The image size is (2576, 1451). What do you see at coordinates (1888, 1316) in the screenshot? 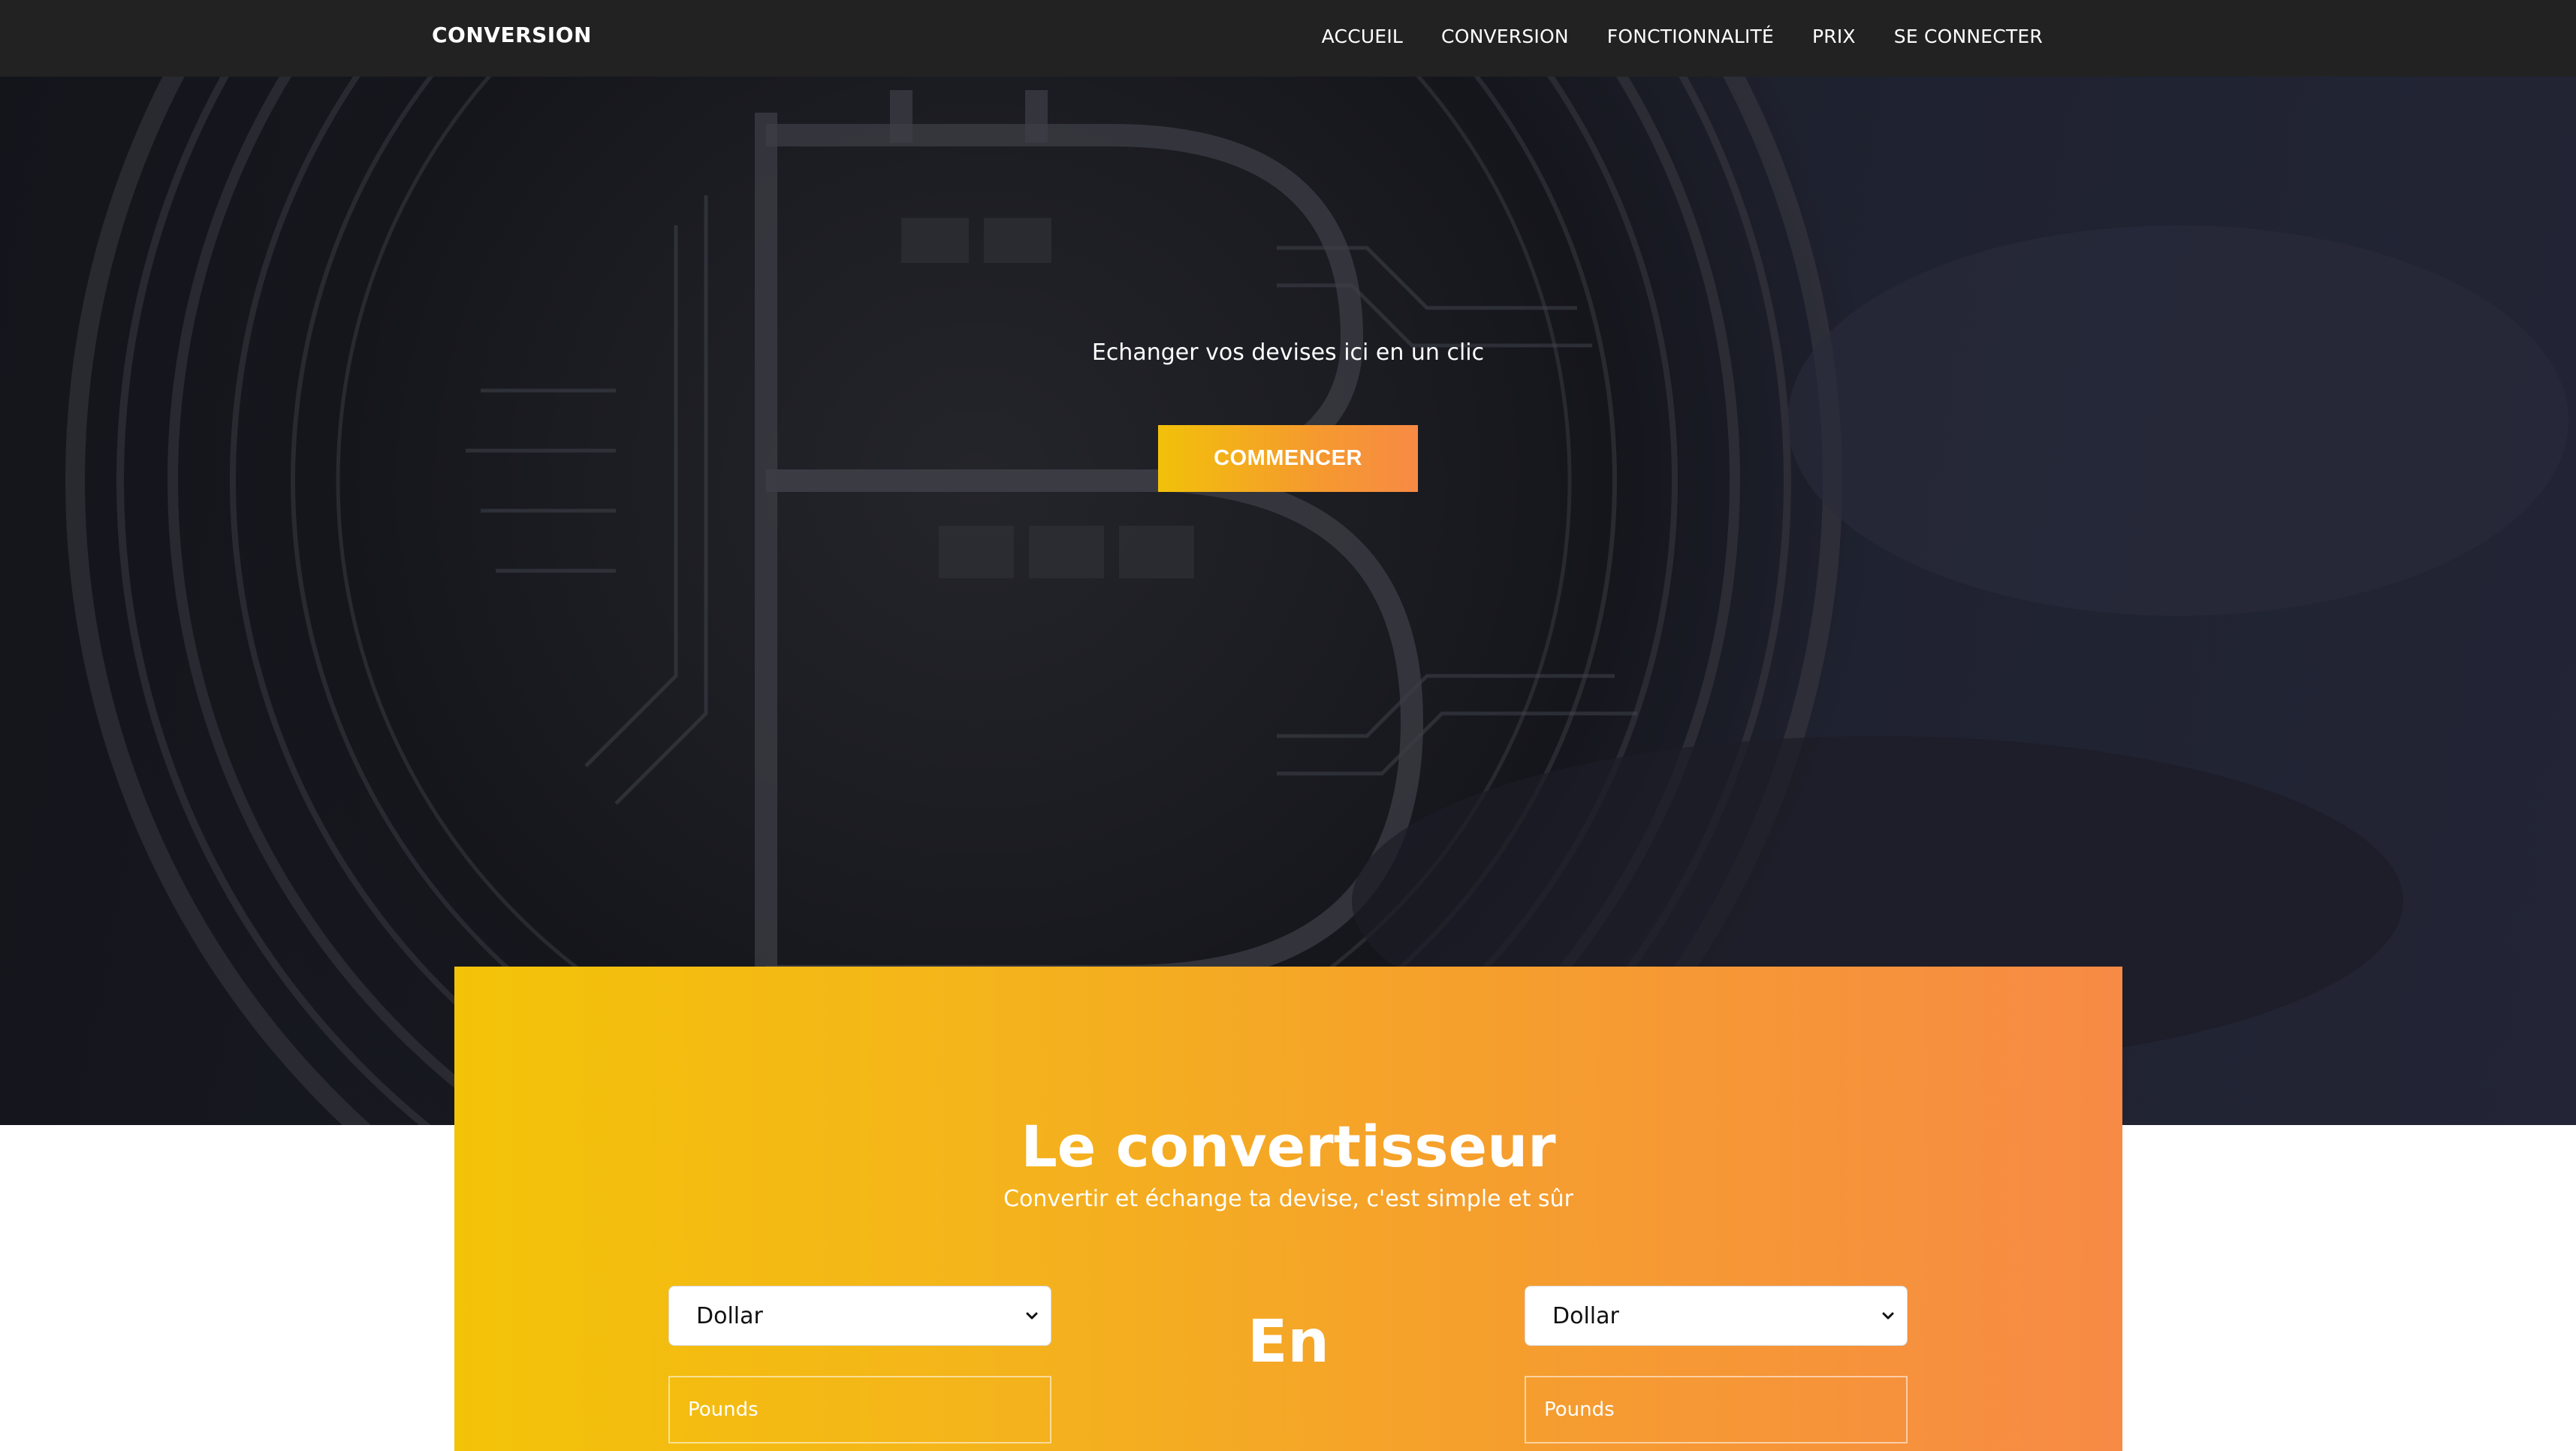
I see `chevron-down-icon` at bounding box center [1888, 1316].